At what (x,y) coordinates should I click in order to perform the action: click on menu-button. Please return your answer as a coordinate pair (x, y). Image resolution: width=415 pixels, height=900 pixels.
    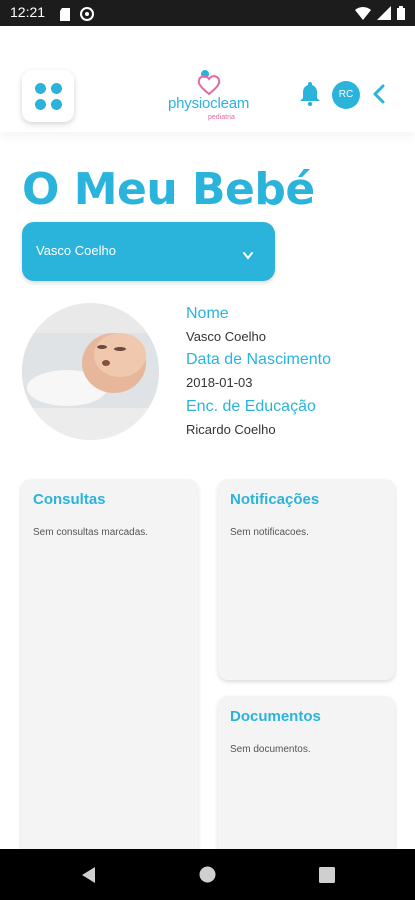
    Looking at the image, I should click on (48, 96).